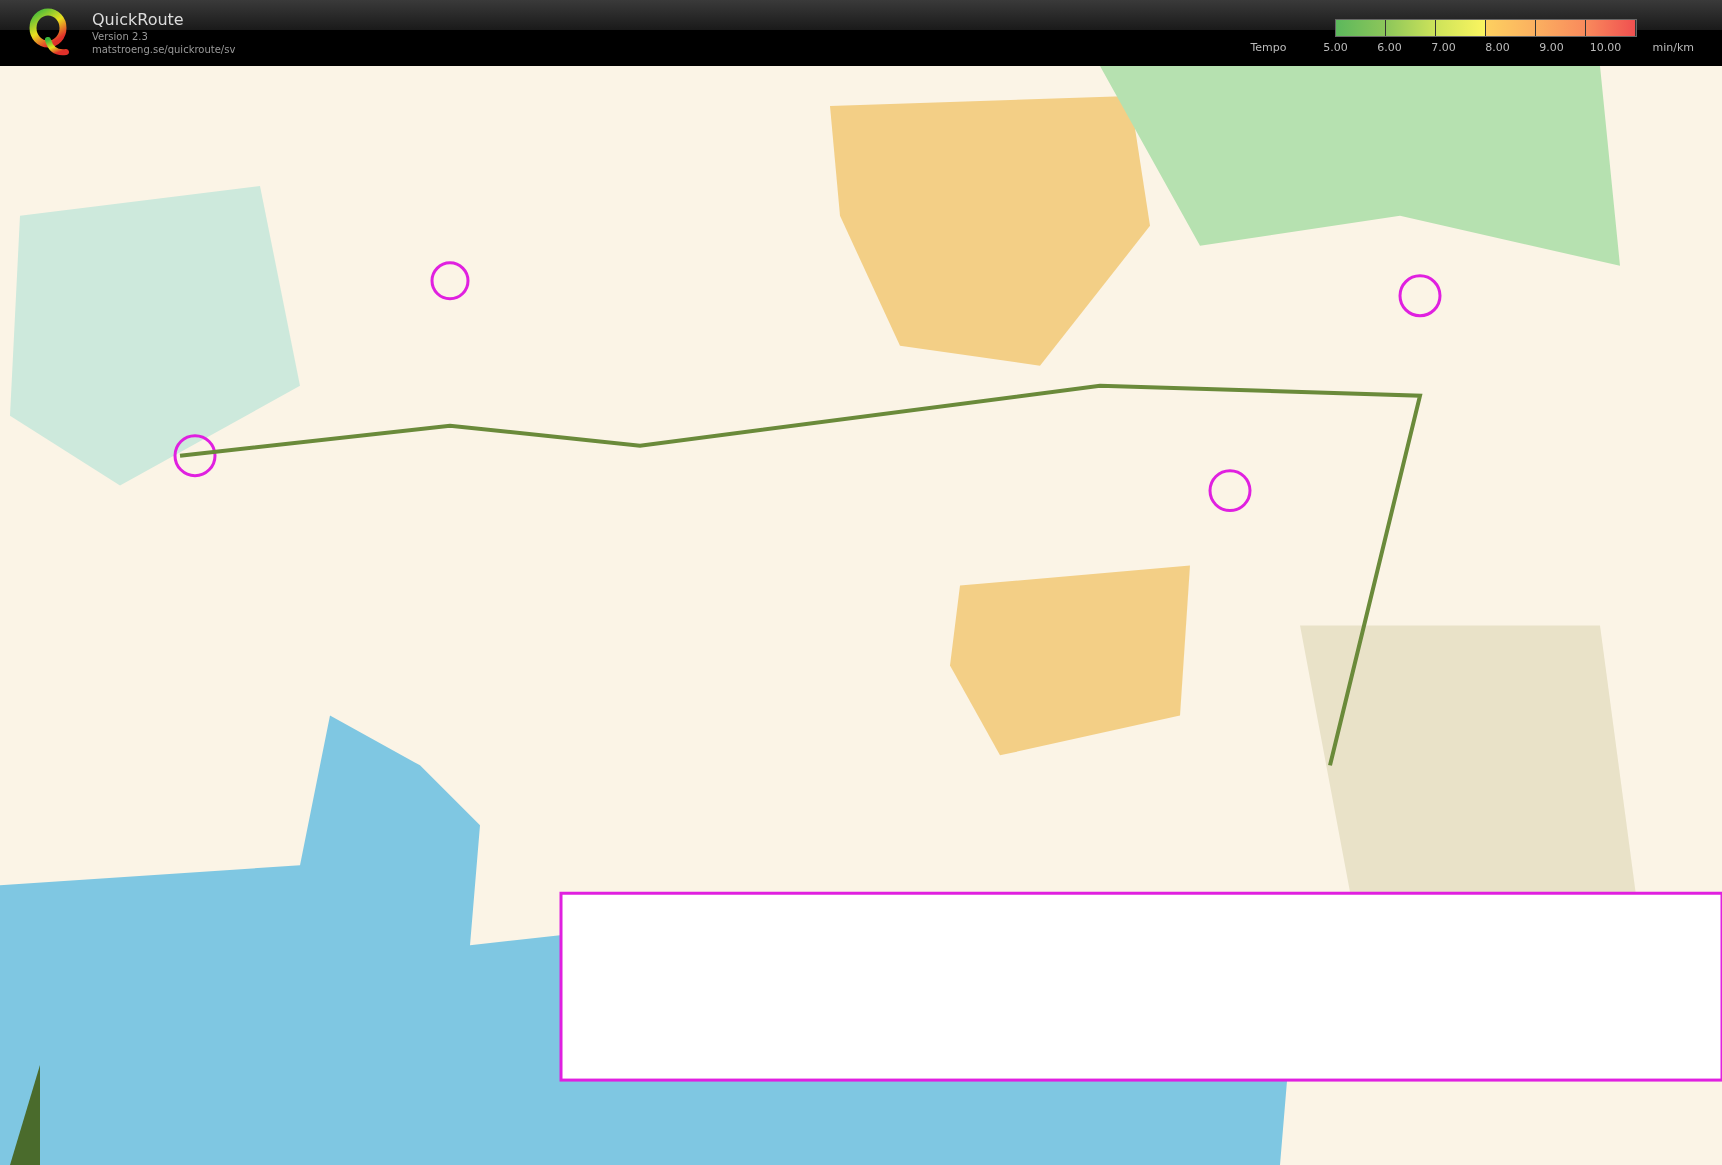 The height and width of the screenshot is (1165, 1722). What do you see at coordinates (138, 20) in the screenshot?
I see `app-title: QuickRoute` at bounding box center [138, 20].